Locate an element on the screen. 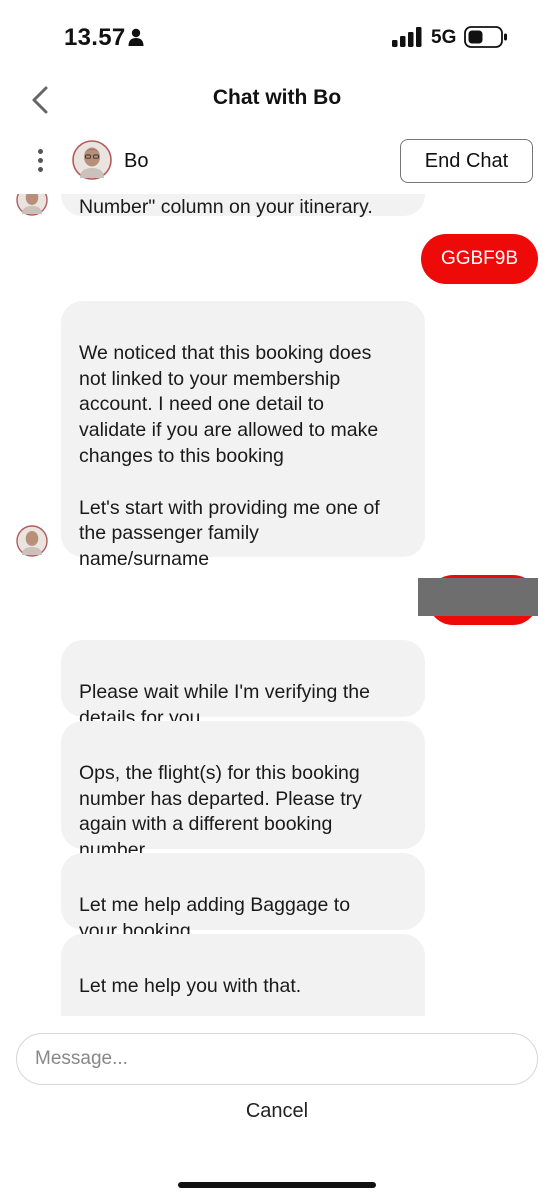  more-options-icon is located at coordinates (40, 162).